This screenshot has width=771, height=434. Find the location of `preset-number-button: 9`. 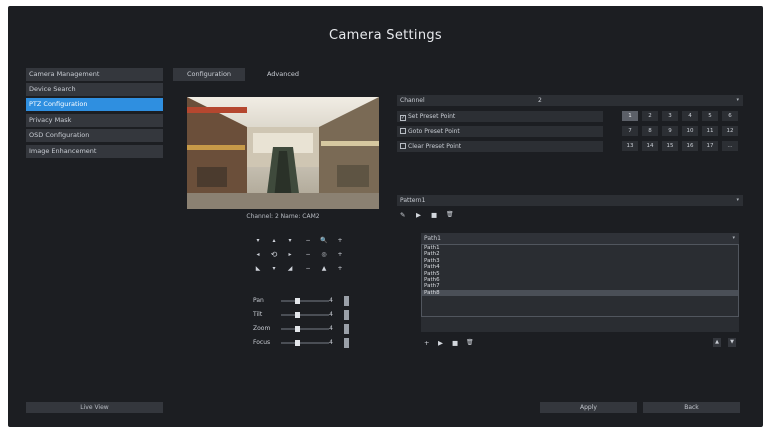

preset-number-button: 9 is located at coordinates (670, 131).